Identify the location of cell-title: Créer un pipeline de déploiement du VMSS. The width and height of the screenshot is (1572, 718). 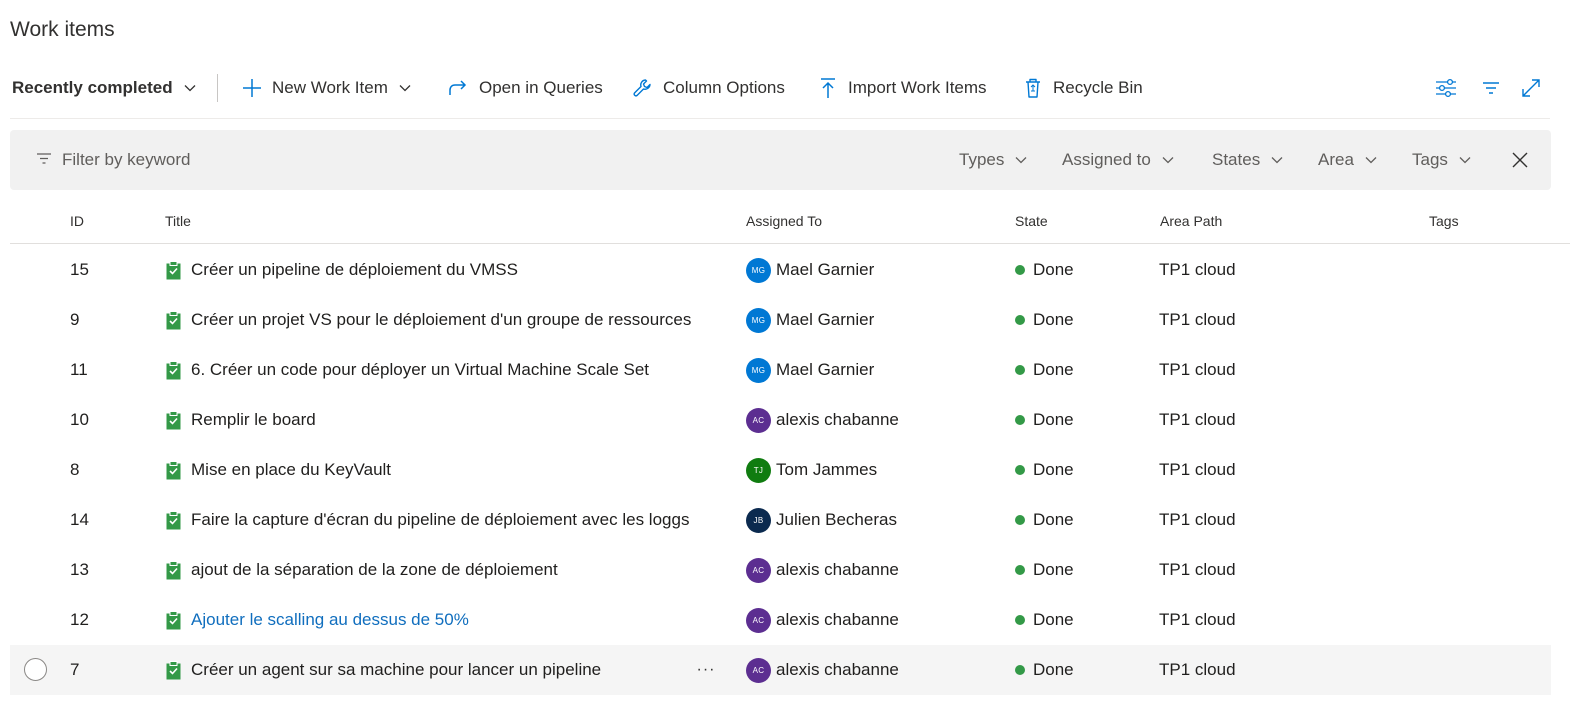
(342, 270).